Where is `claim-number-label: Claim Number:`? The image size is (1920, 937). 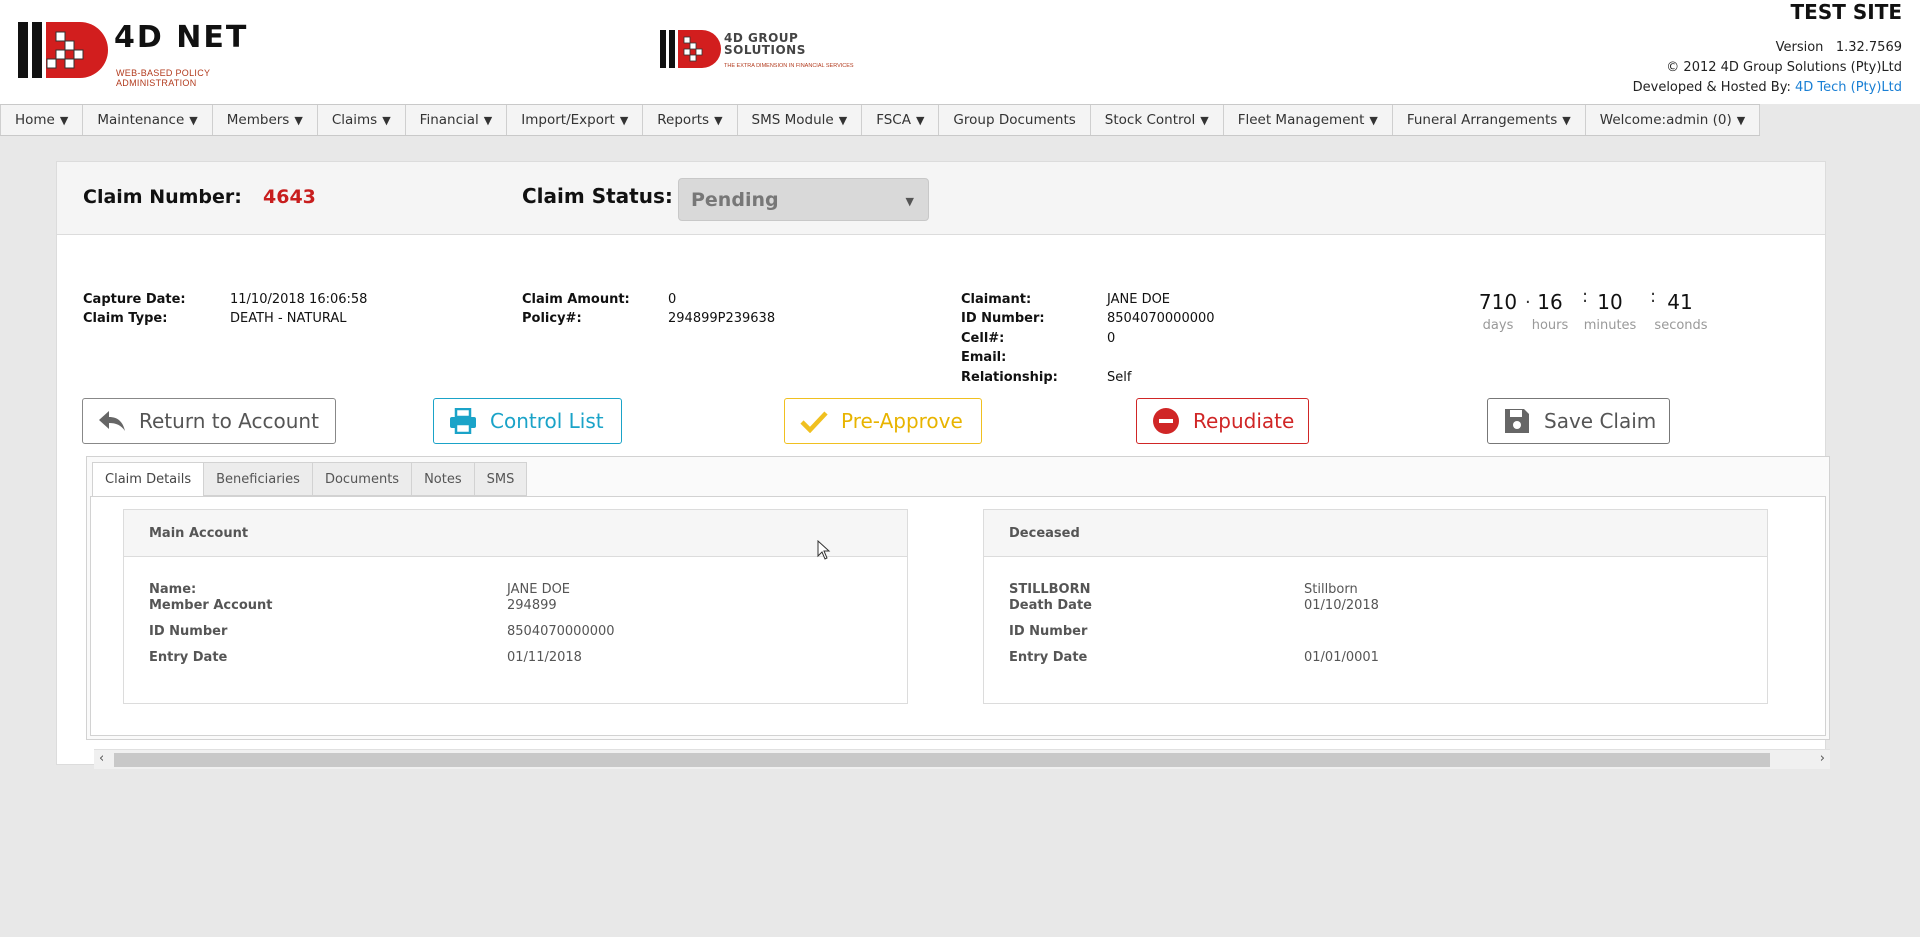
claim-number-label: Claim Number: is located at coordinates (162, 197).